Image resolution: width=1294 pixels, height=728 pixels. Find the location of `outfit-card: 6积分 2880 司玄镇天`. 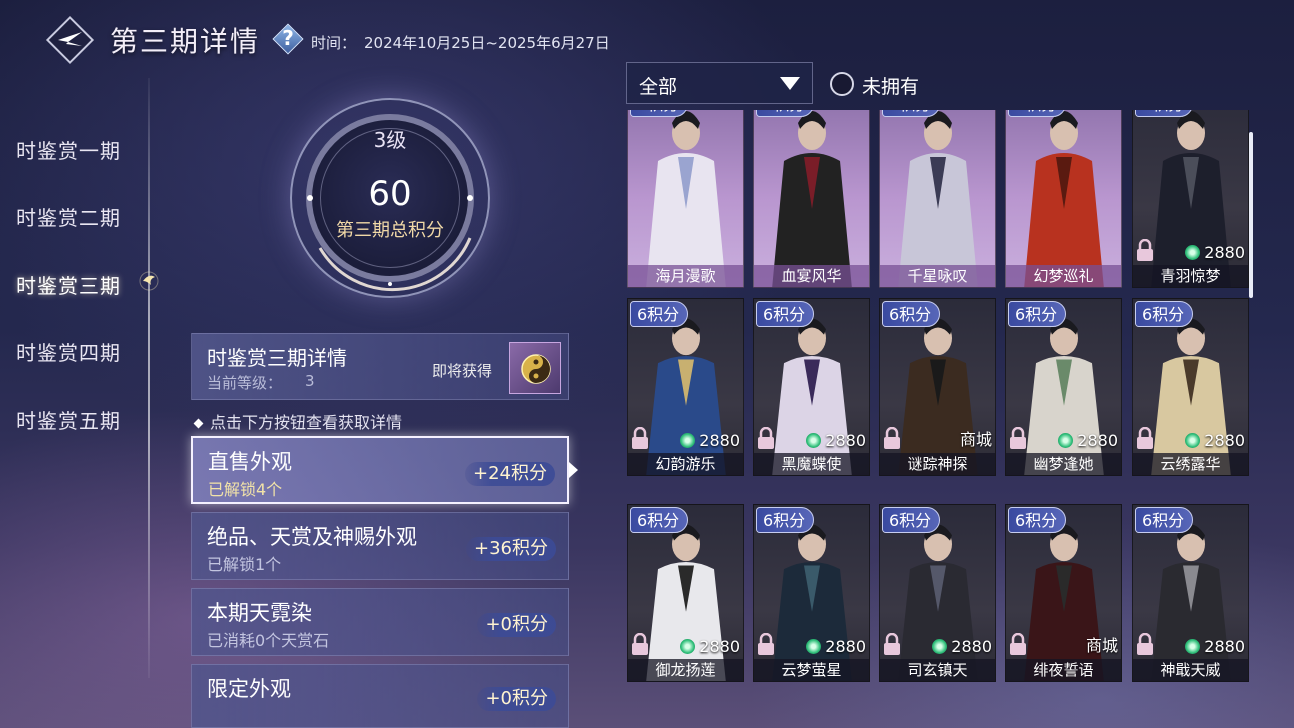

outfit-card: 6积分 2880 司玄镇天 is located at coordinates (937, 593).